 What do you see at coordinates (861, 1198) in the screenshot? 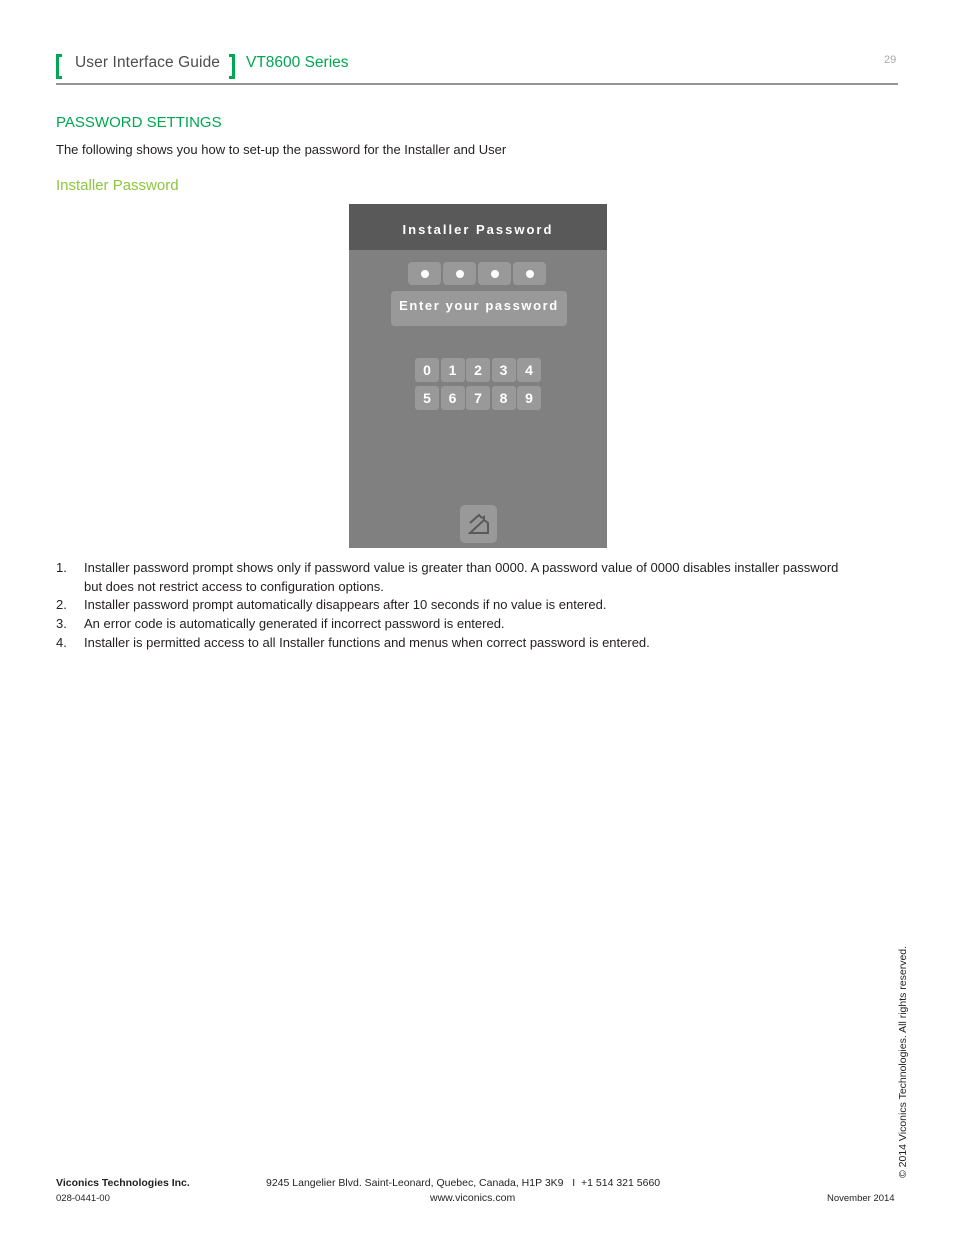
I see `footer-date: November 2014` at bounding box center [861, 1198].